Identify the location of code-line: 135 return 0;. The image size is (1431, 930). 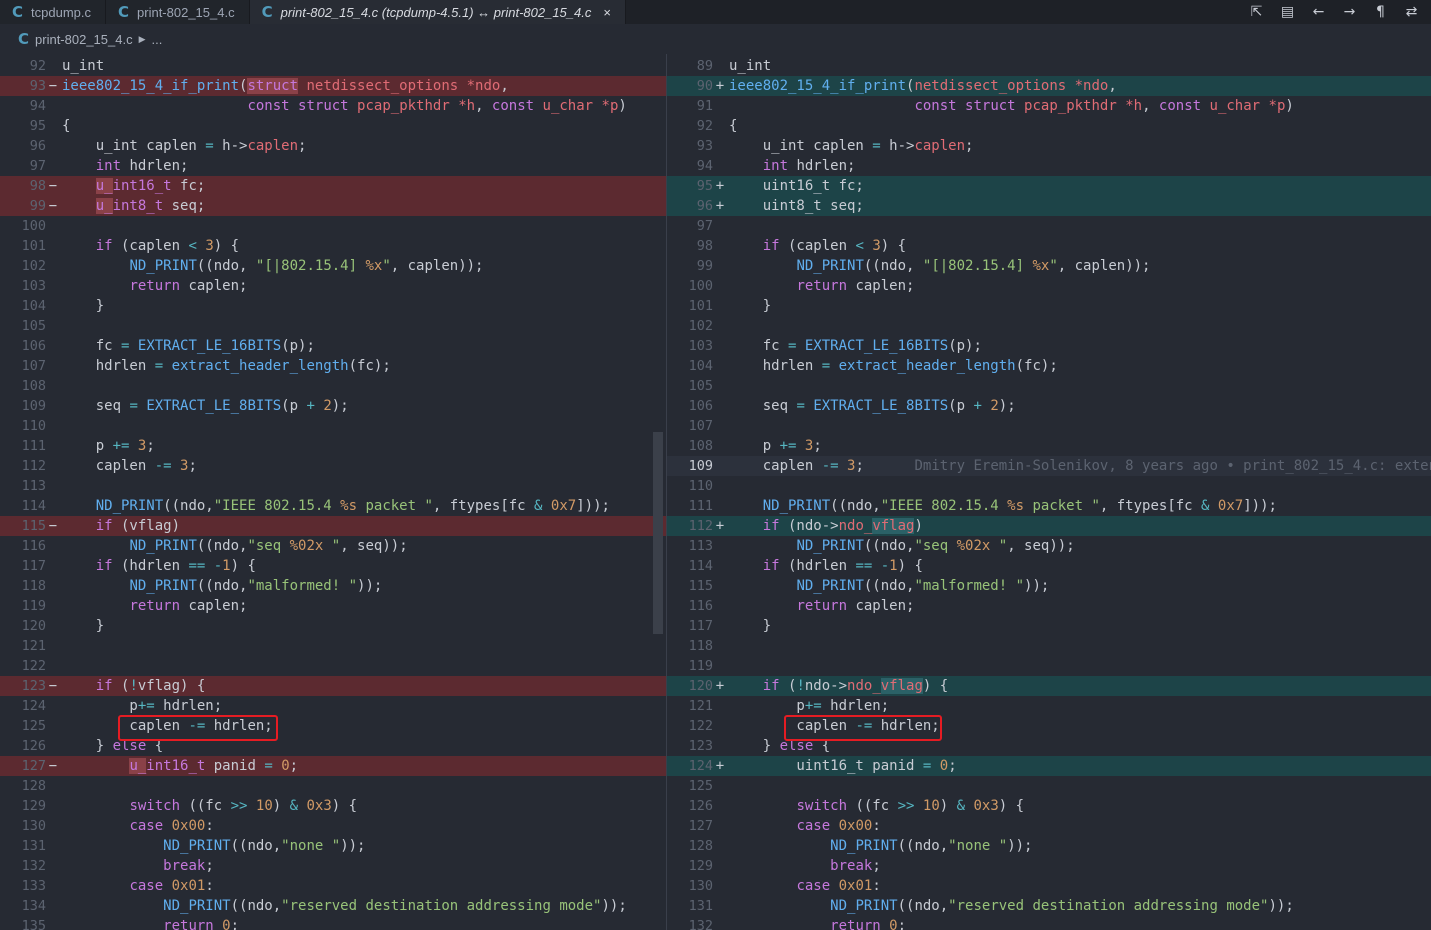
(333, 923).